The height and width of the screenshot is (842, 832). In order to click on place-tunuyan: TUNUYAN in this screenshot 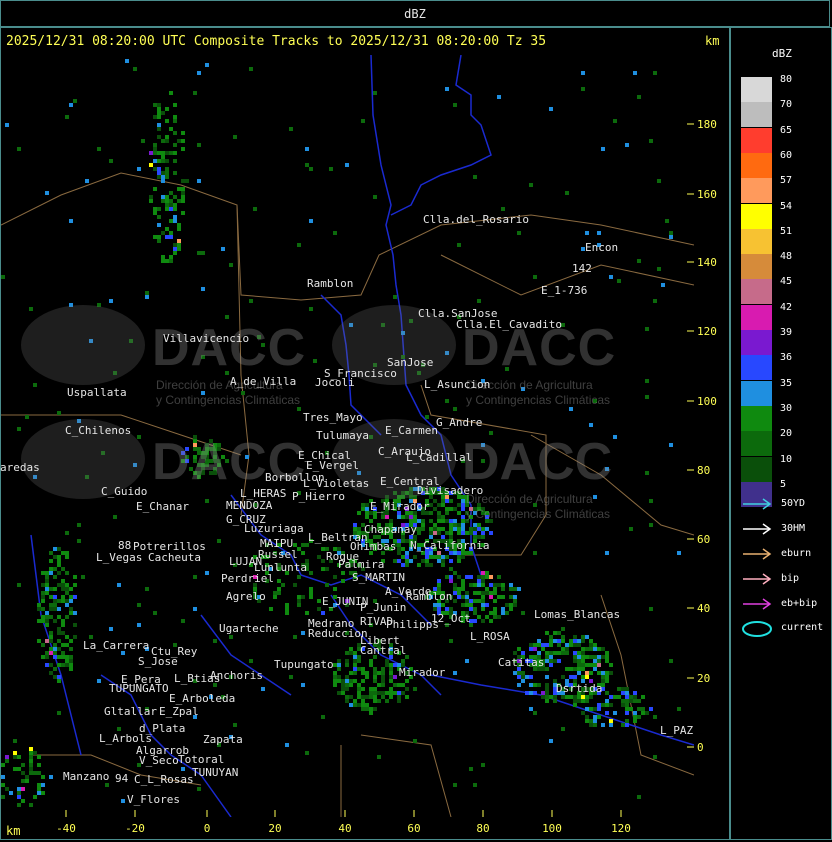, I will do `click(215, 772)`.